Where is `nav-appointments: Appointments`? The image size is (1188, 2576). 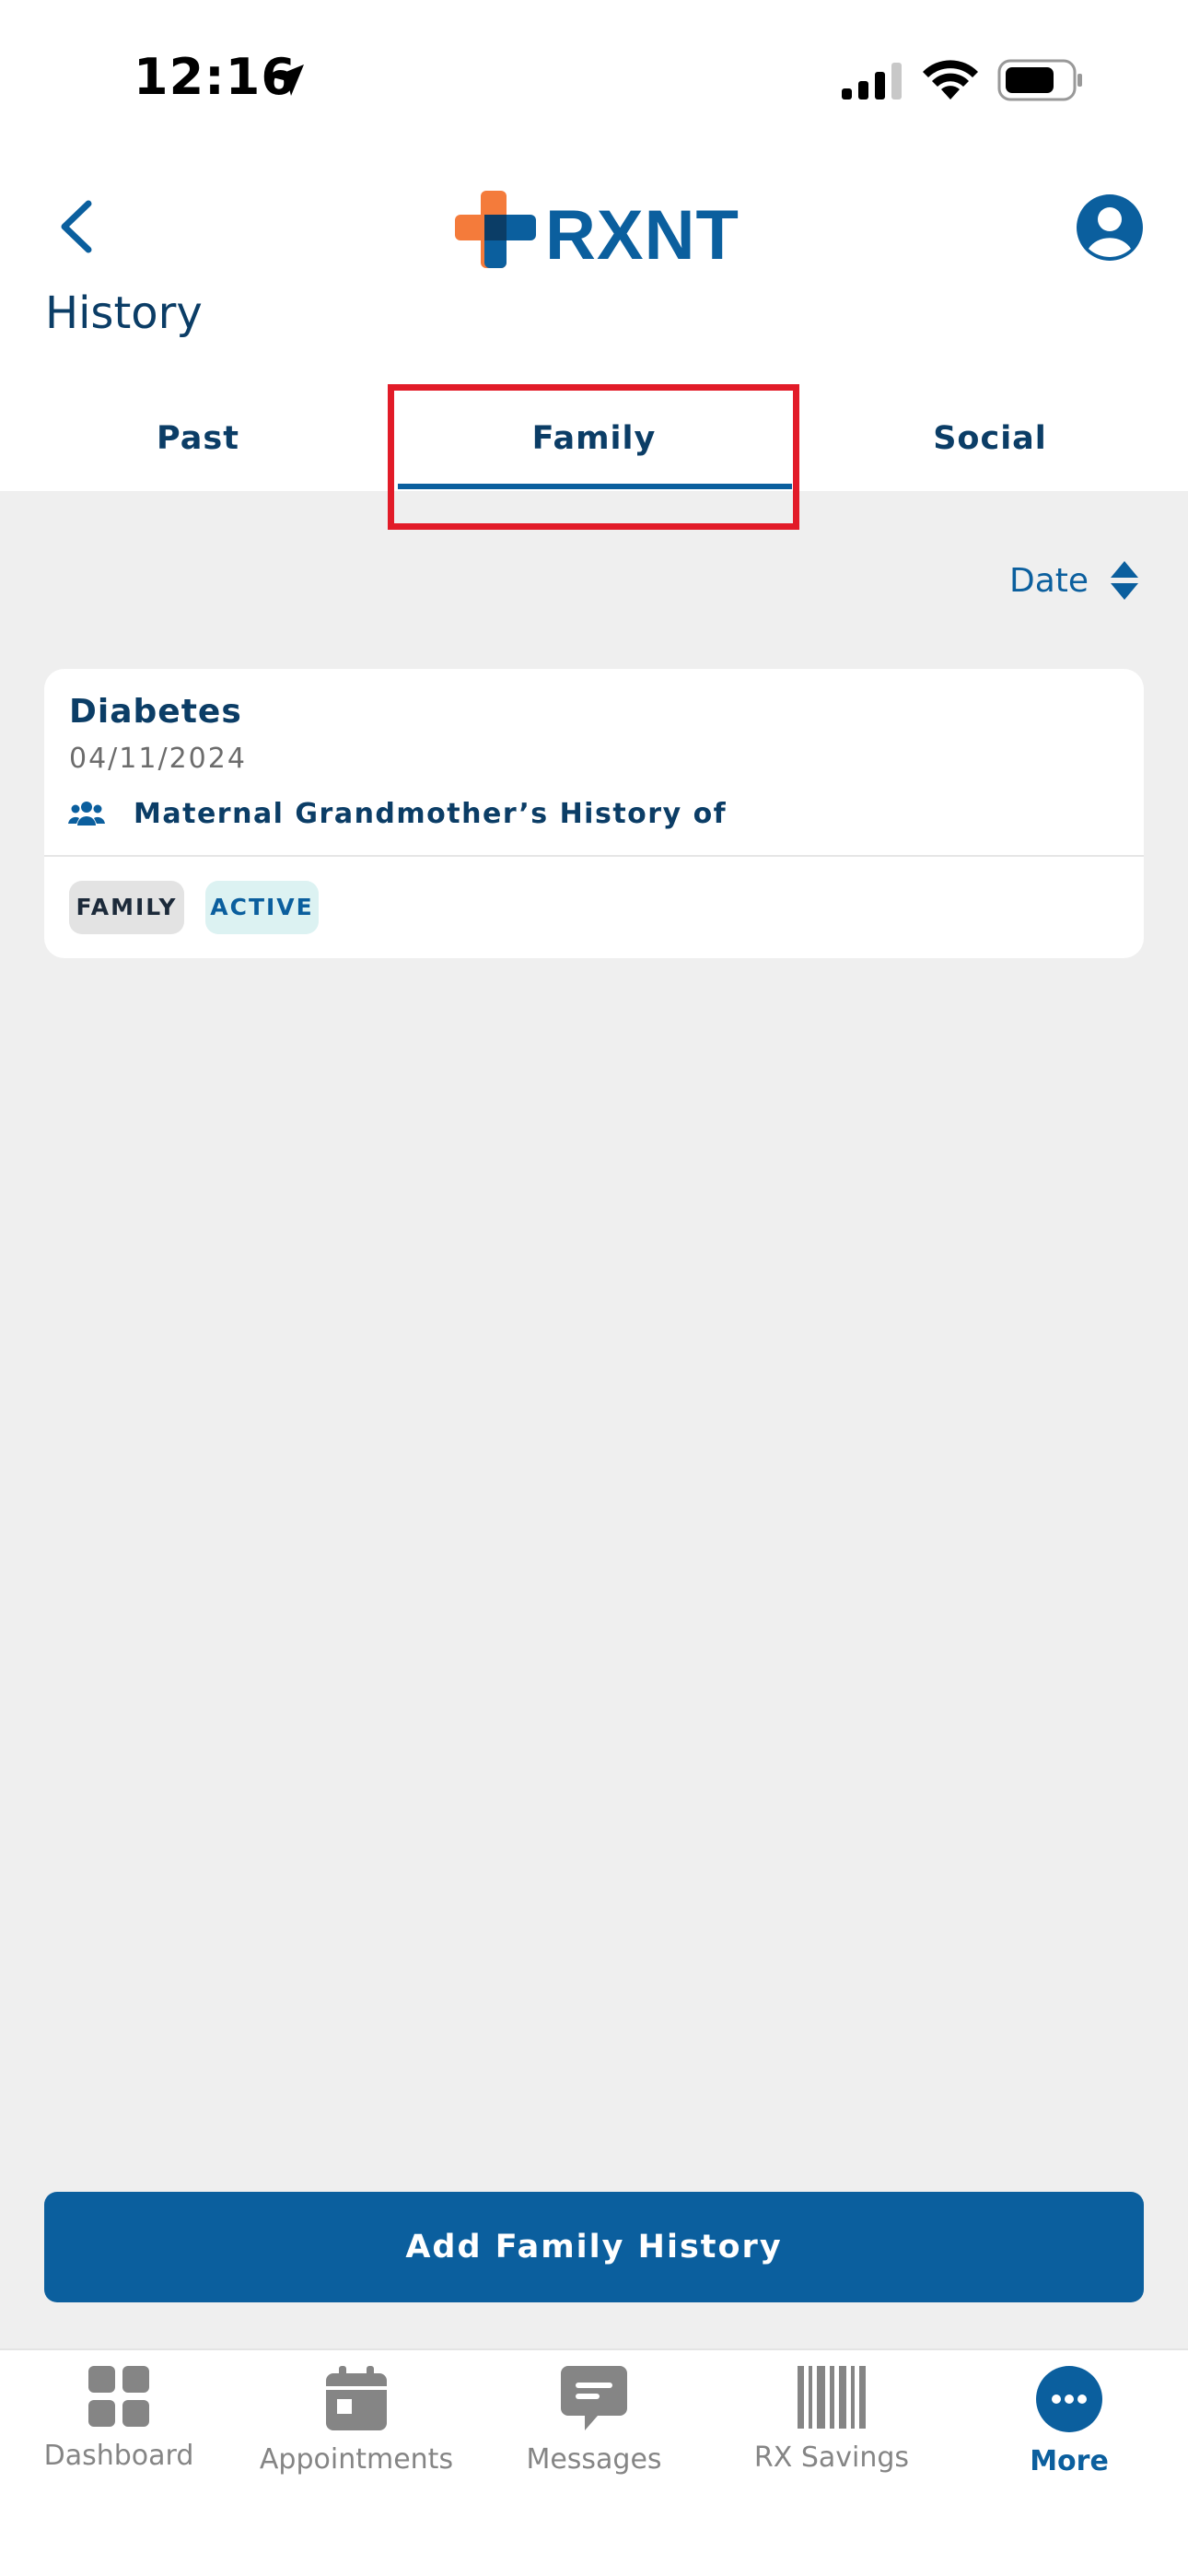 nav-appointments: Appointments is located at coordinates (356, 2421).